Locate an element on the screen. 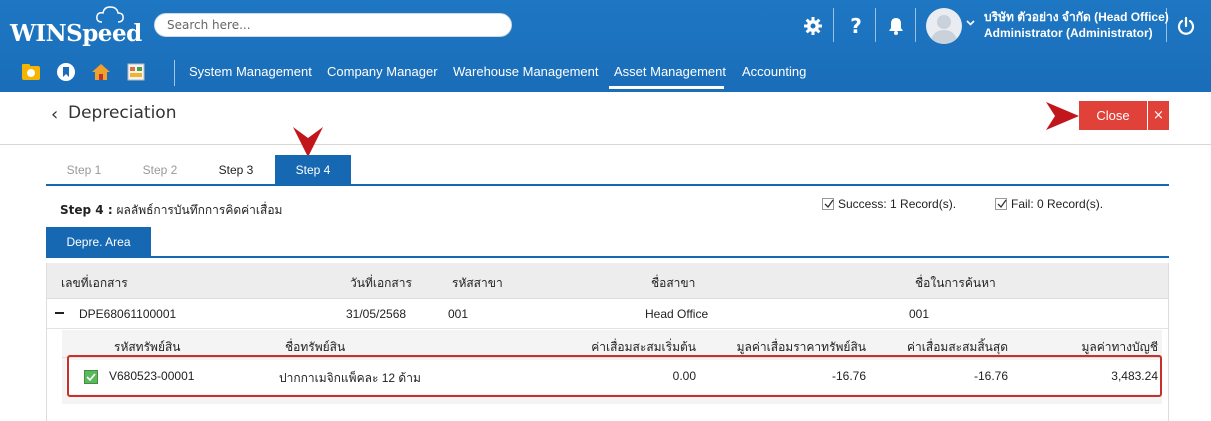 The height and width of the screenshot is (421, 1211). folder-icon is located at coordinates (31, 72).